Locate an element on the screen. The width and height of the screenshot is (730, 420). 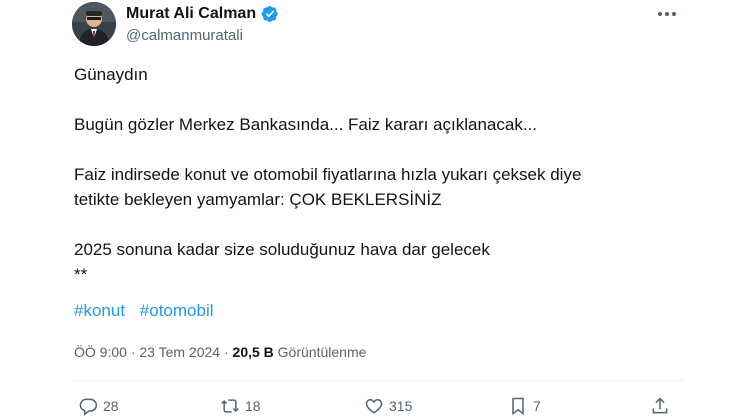
like-count: 315 is located at coordinates (401, 406).